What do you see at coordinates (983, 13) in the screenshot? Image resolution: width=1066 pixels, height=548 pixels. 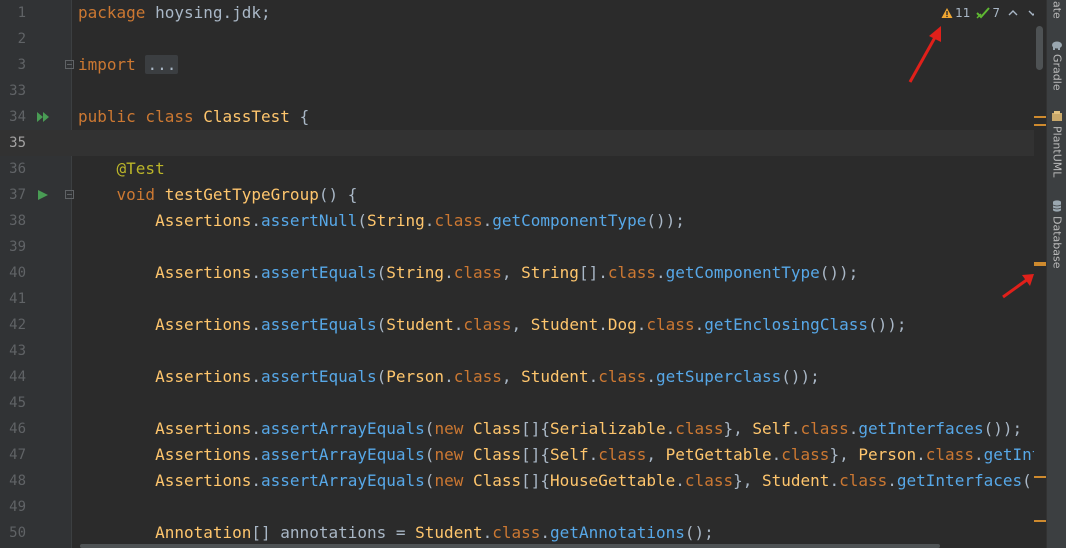 I see `checkmark-icon` at bounding box center [983, 13].